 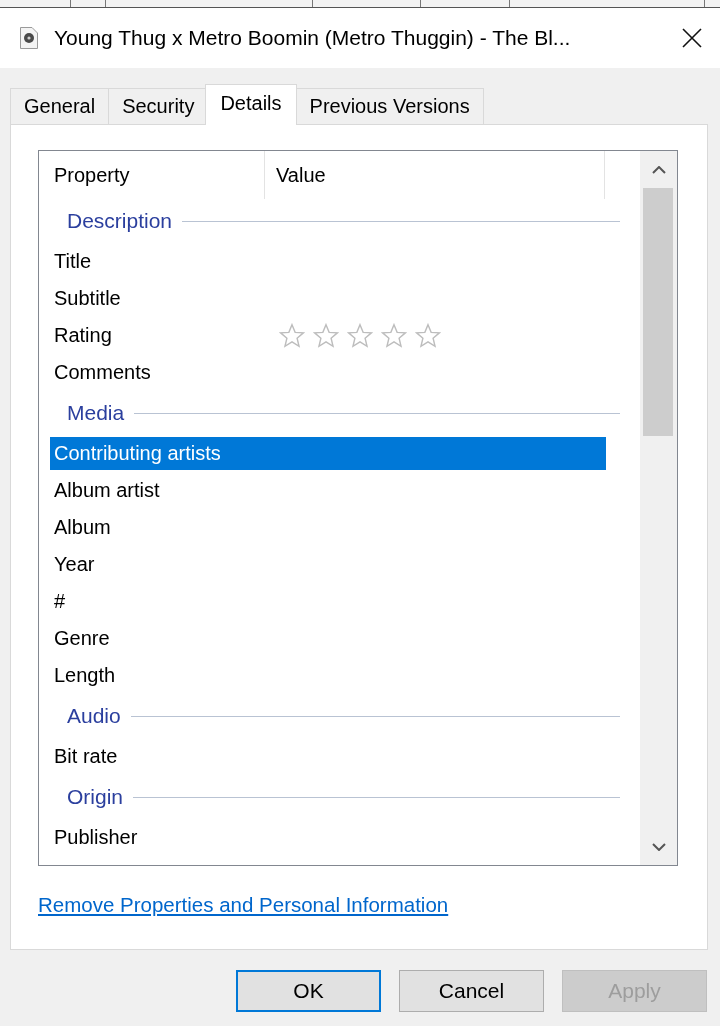 I want to click on property-name: Bit rate, so click(x=86, y=756).